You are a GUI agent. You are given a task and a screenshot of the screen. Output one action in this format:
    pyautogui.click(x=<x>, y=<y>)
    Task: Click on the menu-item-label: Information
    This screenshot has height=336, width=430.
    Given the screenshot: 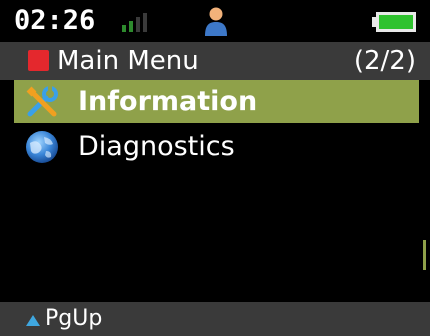 What is the action you would take?
    pyautogui.click(x=168, y=101)
    